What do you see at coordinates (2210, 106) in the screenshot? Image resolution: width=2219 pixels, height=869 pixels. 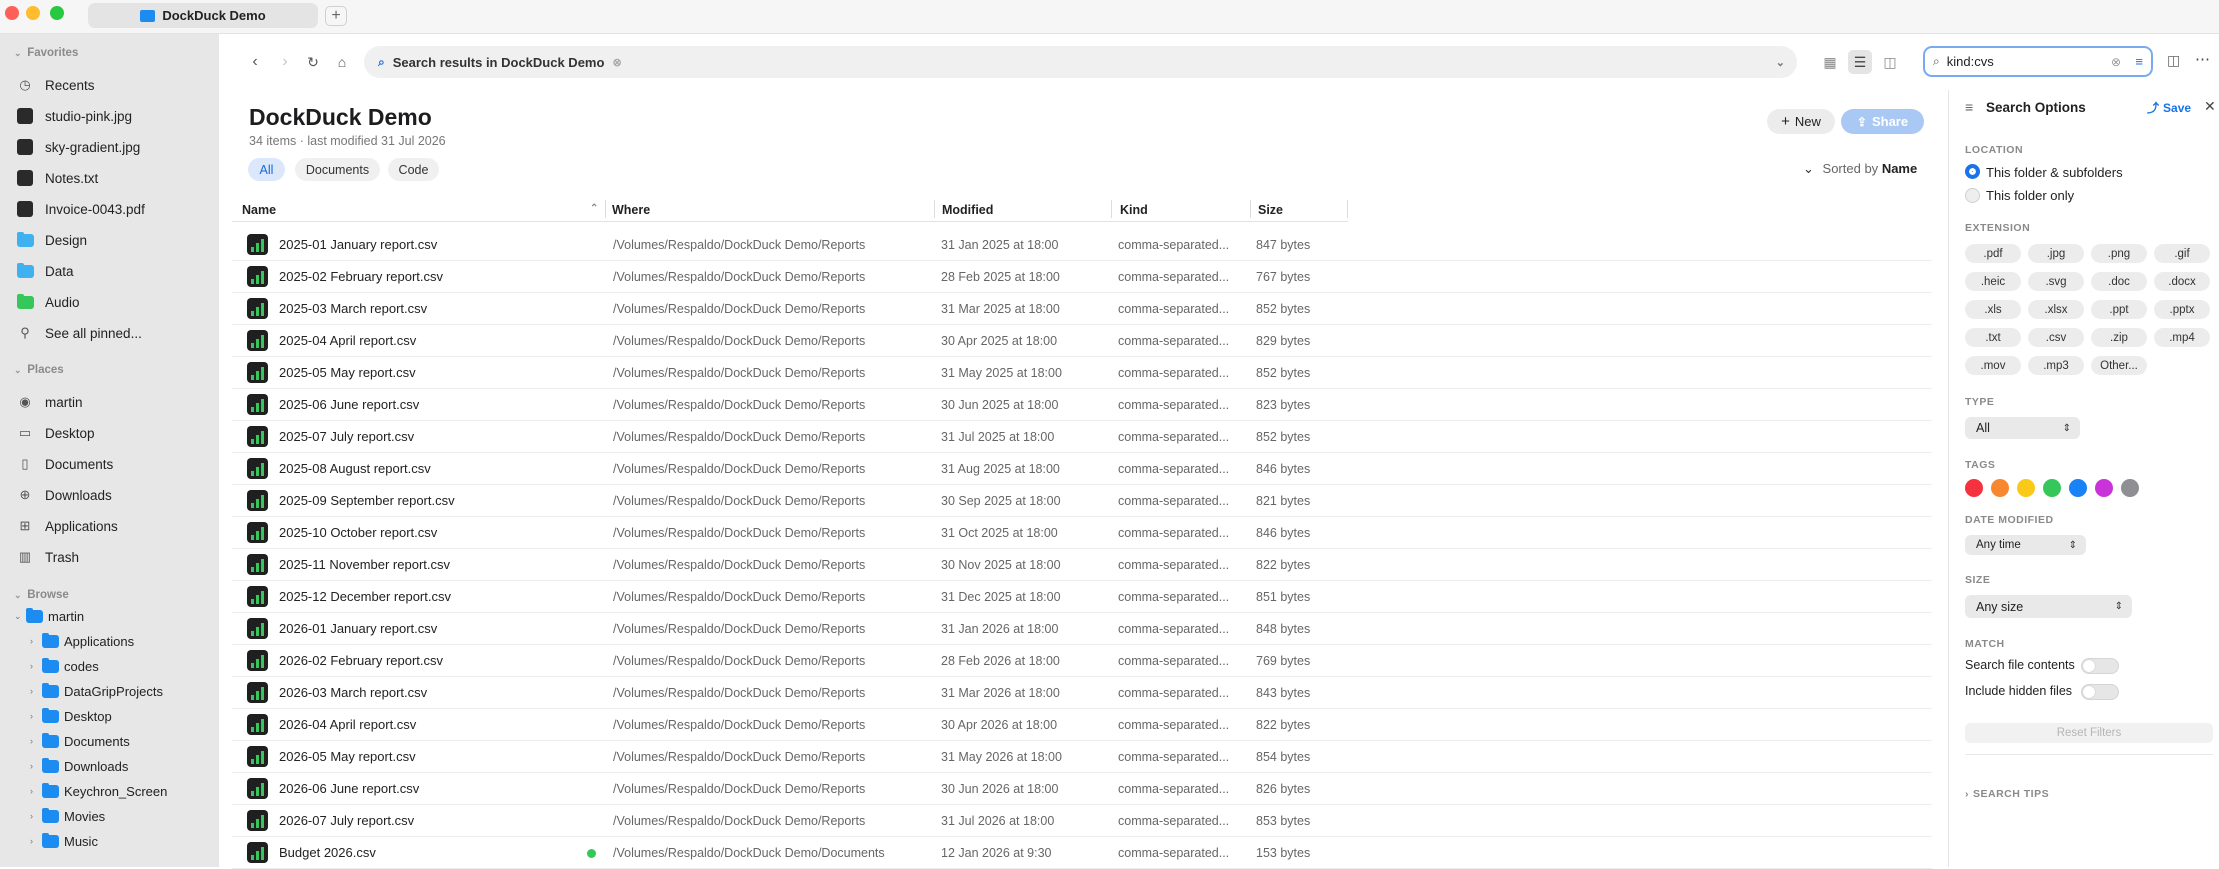 I see `close-icon: ✕` at bounding box center [2210, 106].